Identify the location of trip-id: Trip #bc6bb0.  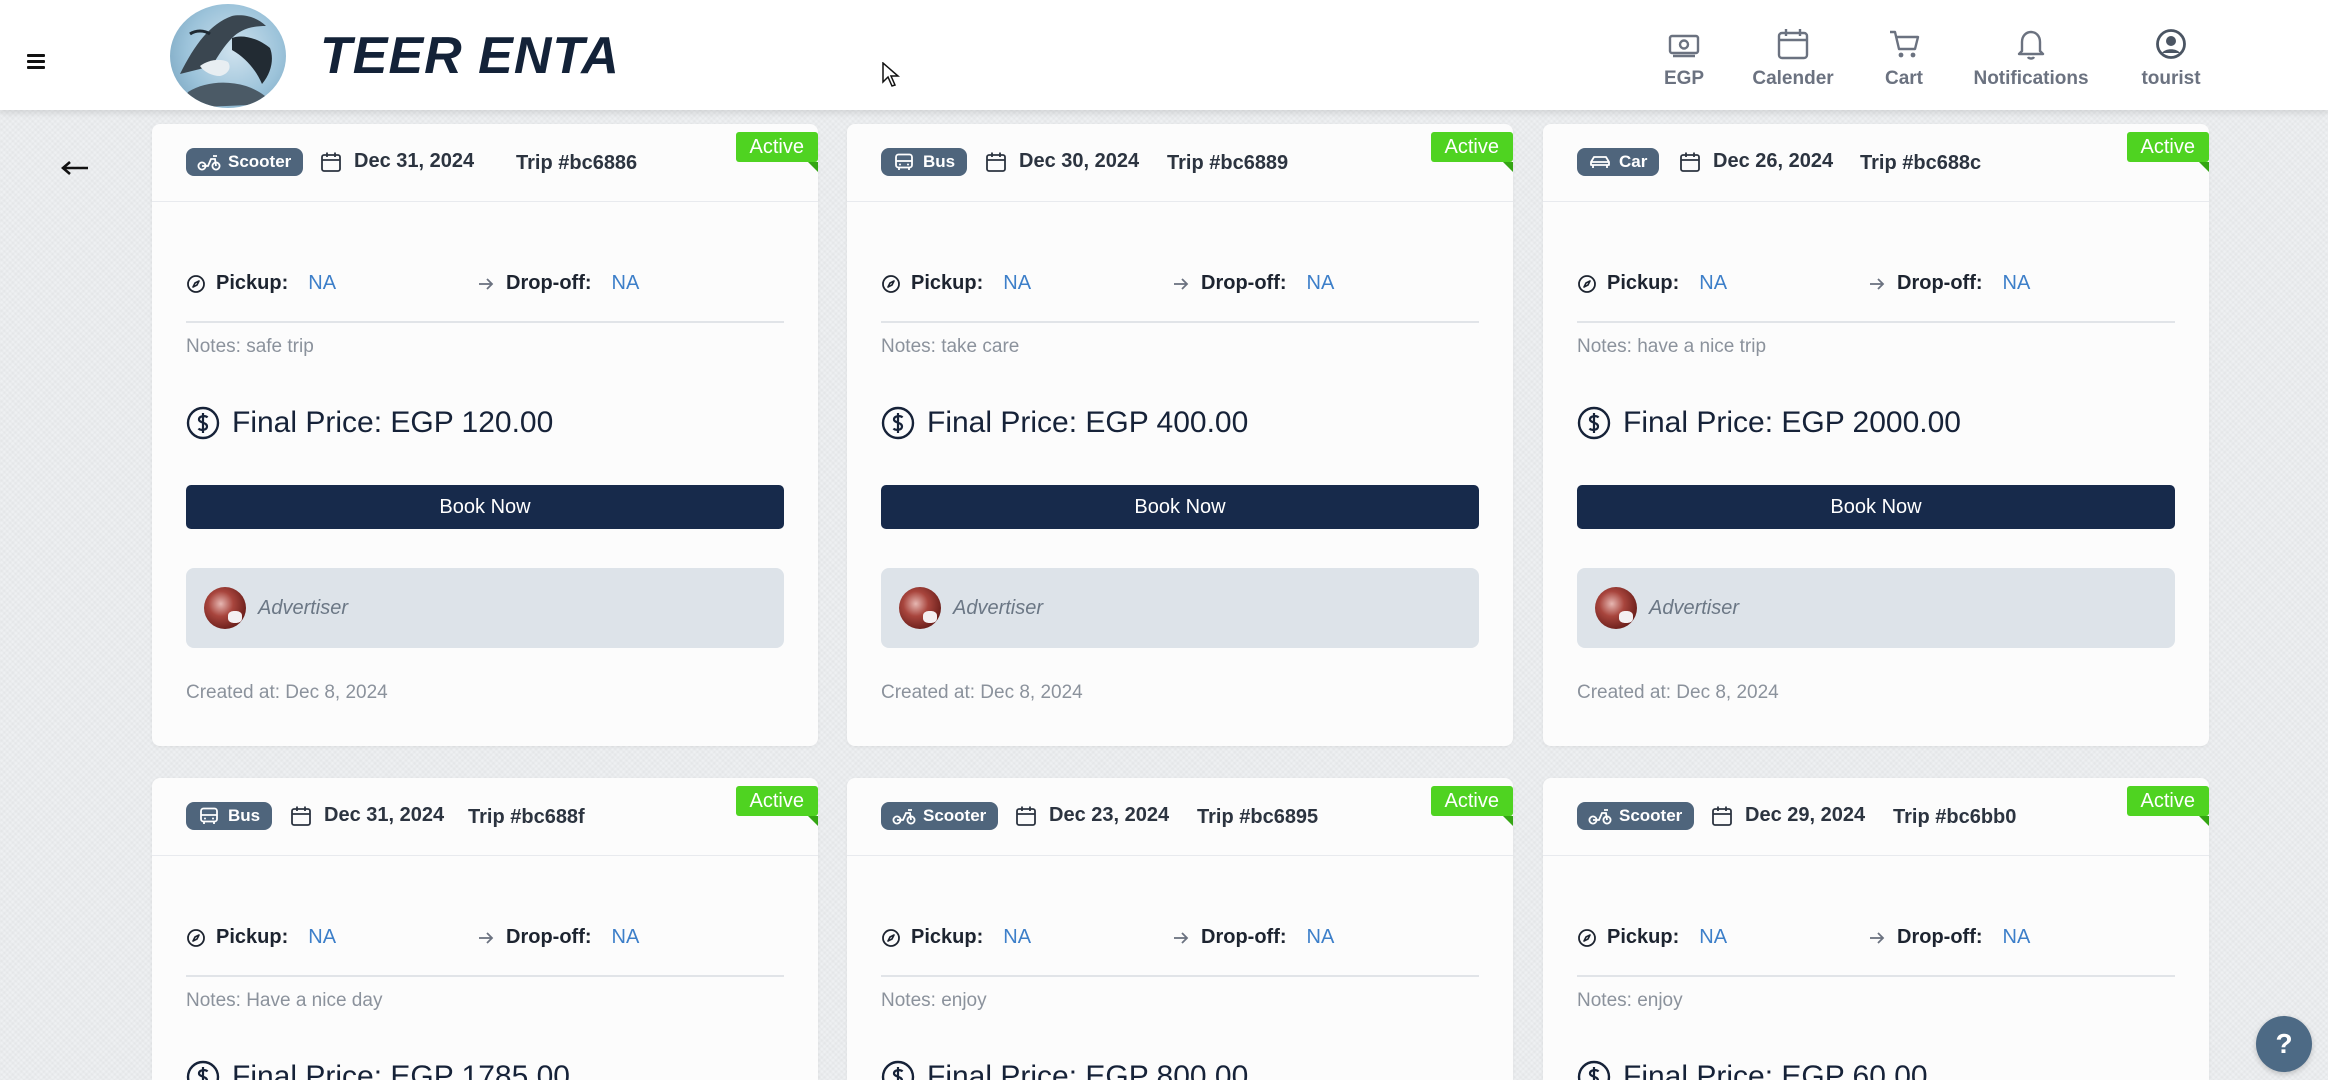
(1955, 817).